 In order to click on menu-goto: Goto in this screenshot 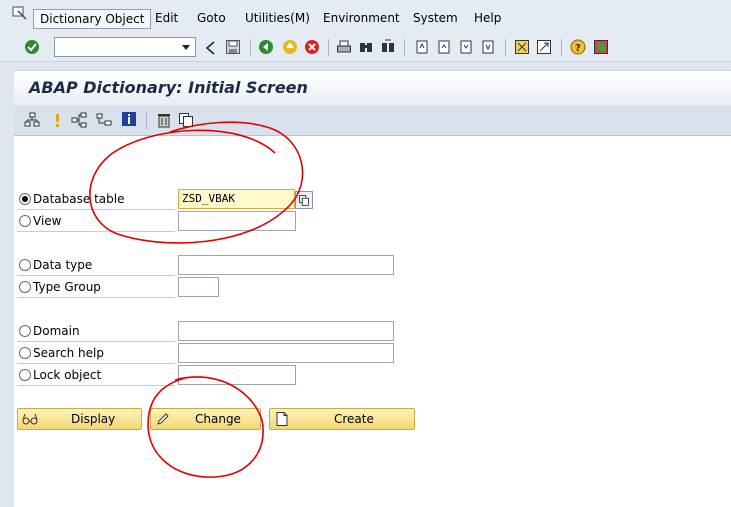, I will do `click(211, 19)`.